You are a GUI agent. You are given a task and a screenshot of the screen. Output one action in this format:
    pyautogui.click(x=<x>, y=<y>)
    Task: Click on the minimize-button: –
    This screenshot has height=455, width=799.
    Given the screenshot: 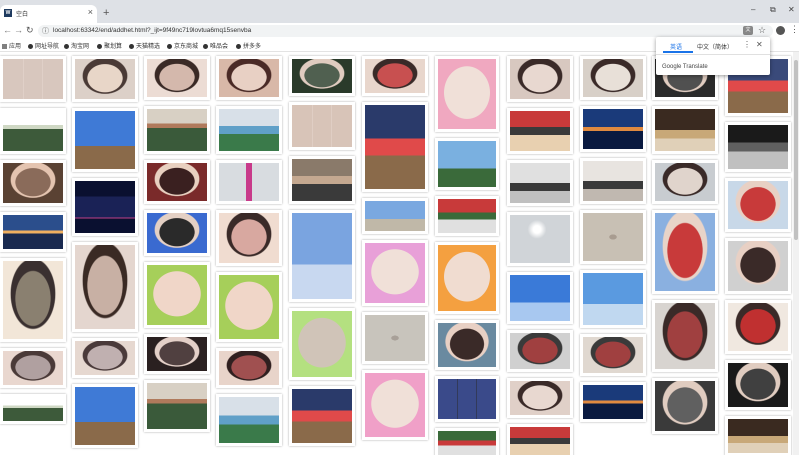 What is the action you would take?
    pyautogui.click(x=753, y=9)
    